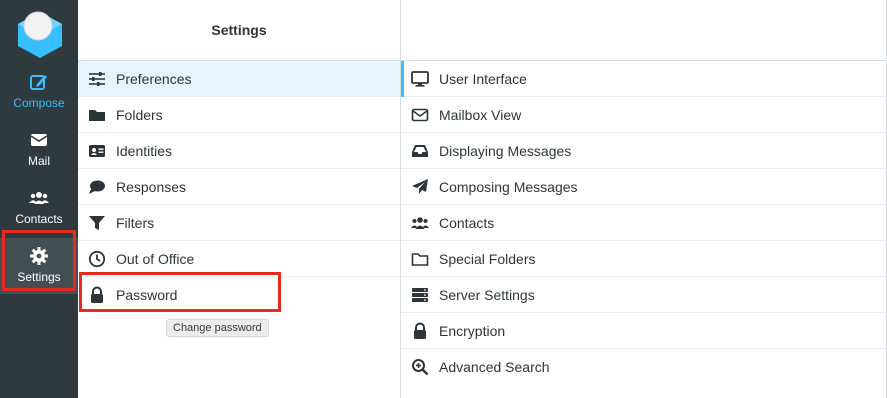 The height and width of the screenshot is (398, 887). Describe the element at coordinates (402, 79) in the screenshot. I see `selection-marker` at that location.